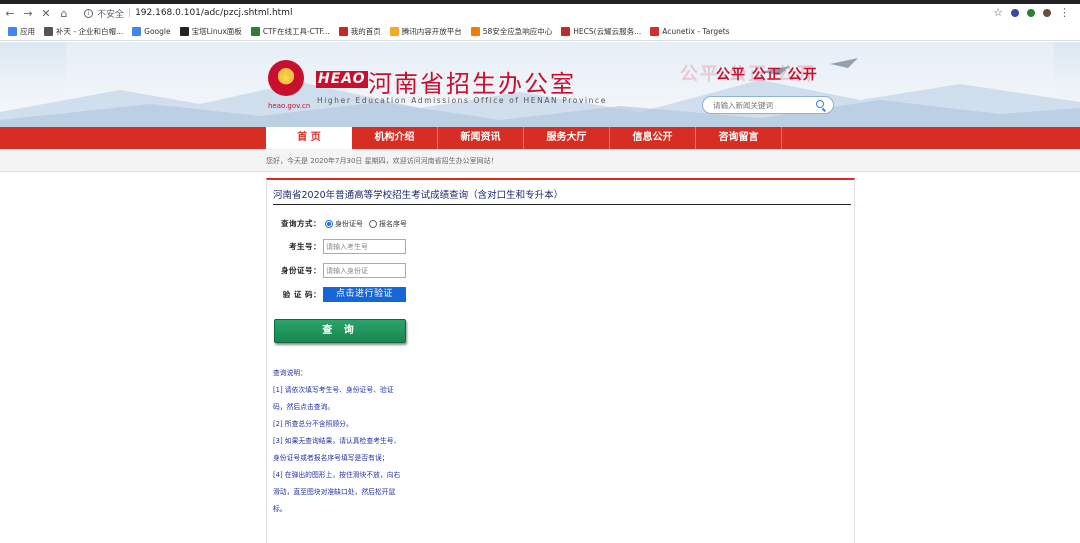 The height and width of the screenshot is (543, 1080). Describe the element at coordinates (364, 294) in the screenshot. I see `verify-button: 点击进行验证` at that location.